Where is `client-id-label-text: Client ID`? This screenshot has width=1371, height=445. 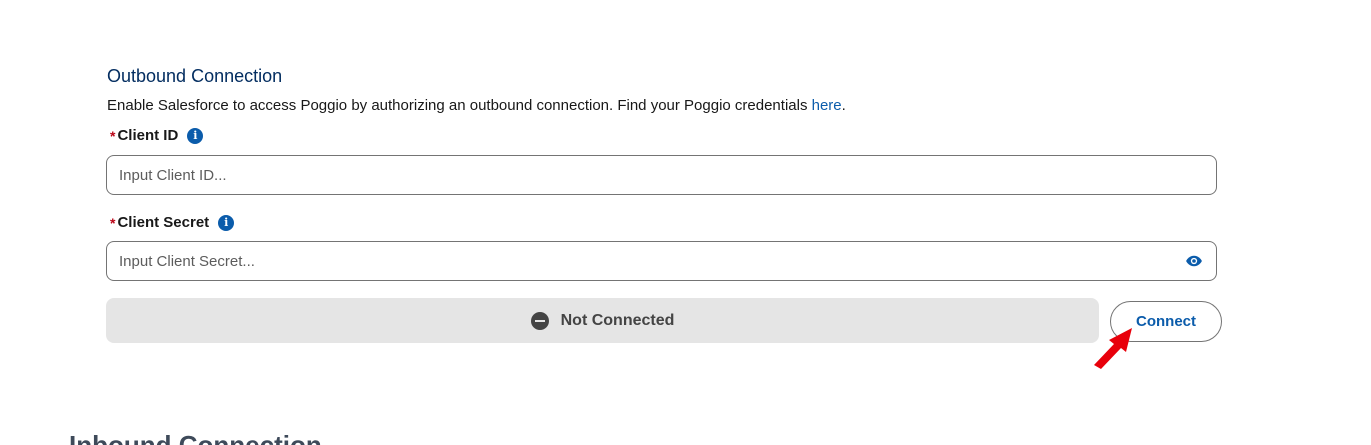
client-id-label-text: Client ID is located at coordinates (148, 135).